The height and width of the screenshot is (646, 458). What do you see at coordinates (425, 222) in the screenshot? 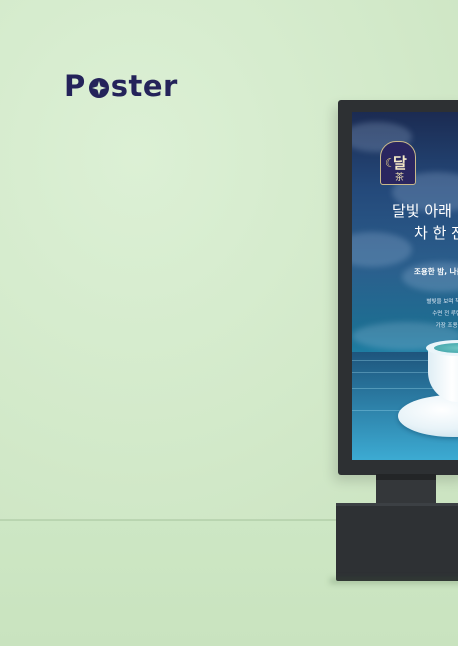
I see `poster-headline: 달빛 아래 차 한 잔` at bounding box center [425, 222].